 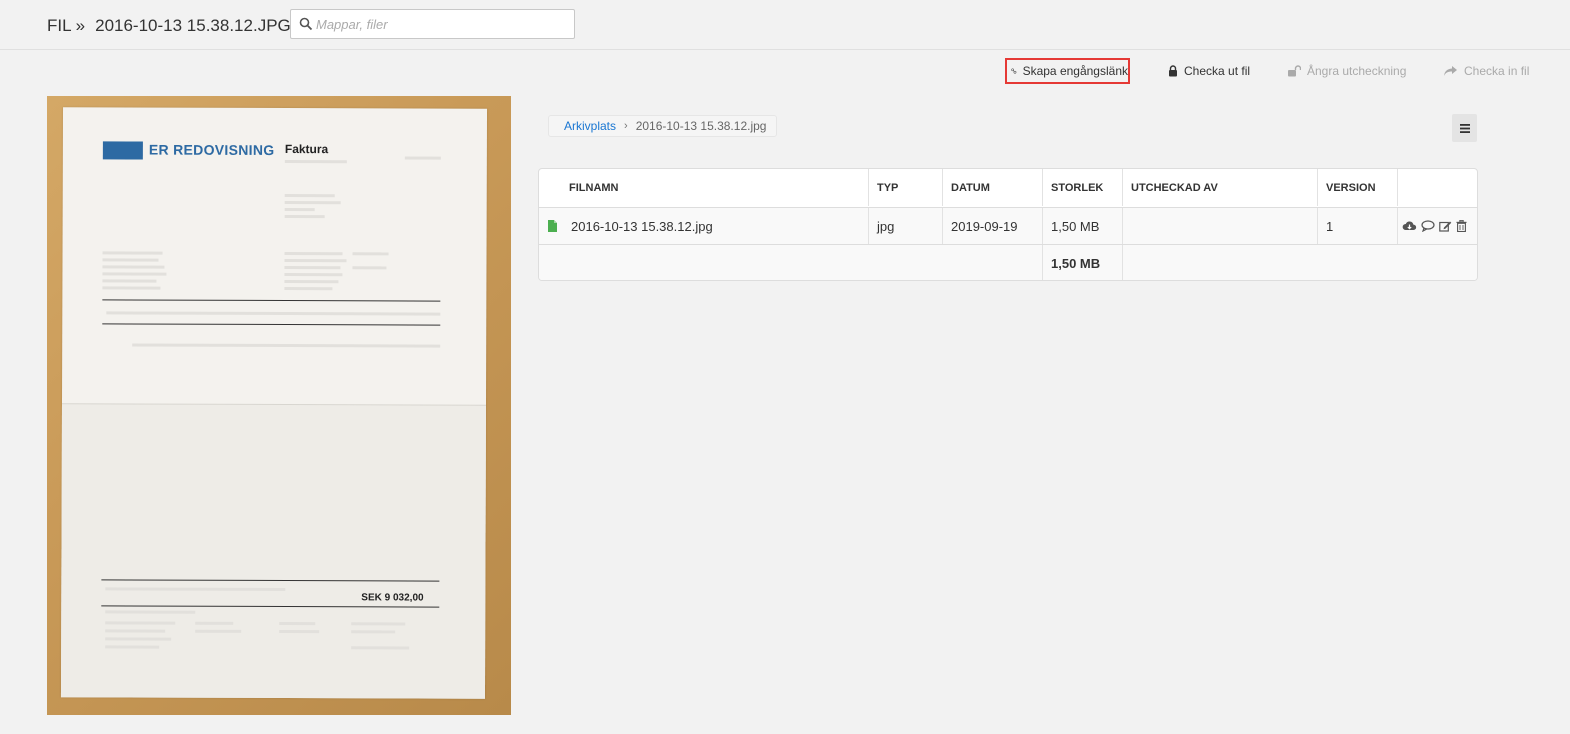 What do you see at coordinates (626, 126) in the screenshot?
I see `chevron-right-icon: ›` at bounding box center [626, 126].